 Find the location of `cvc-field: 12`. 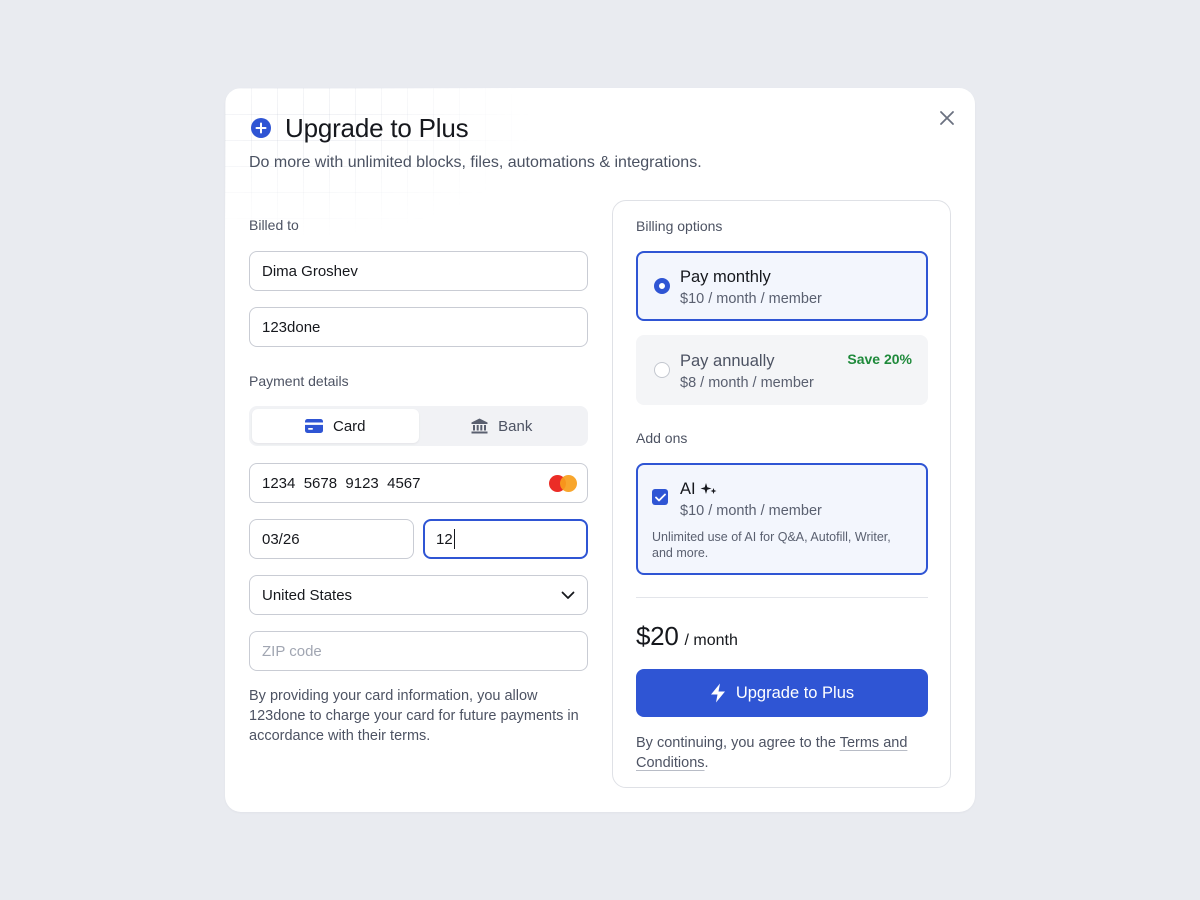

cvc-field: 12 is located at coordinates (505, 539).